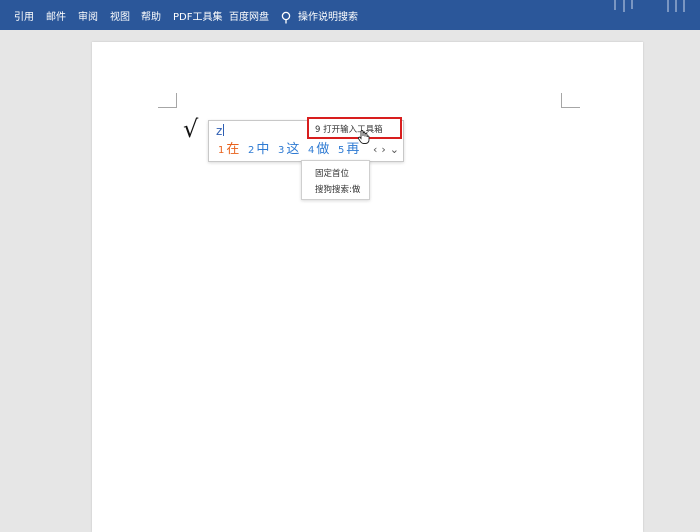 The width and height of the screenshot is (700, 532). What do you see at coordinates (24, 18) in the screenshot?
I see `tab-references: 引用` at bounding box center [24, 18].